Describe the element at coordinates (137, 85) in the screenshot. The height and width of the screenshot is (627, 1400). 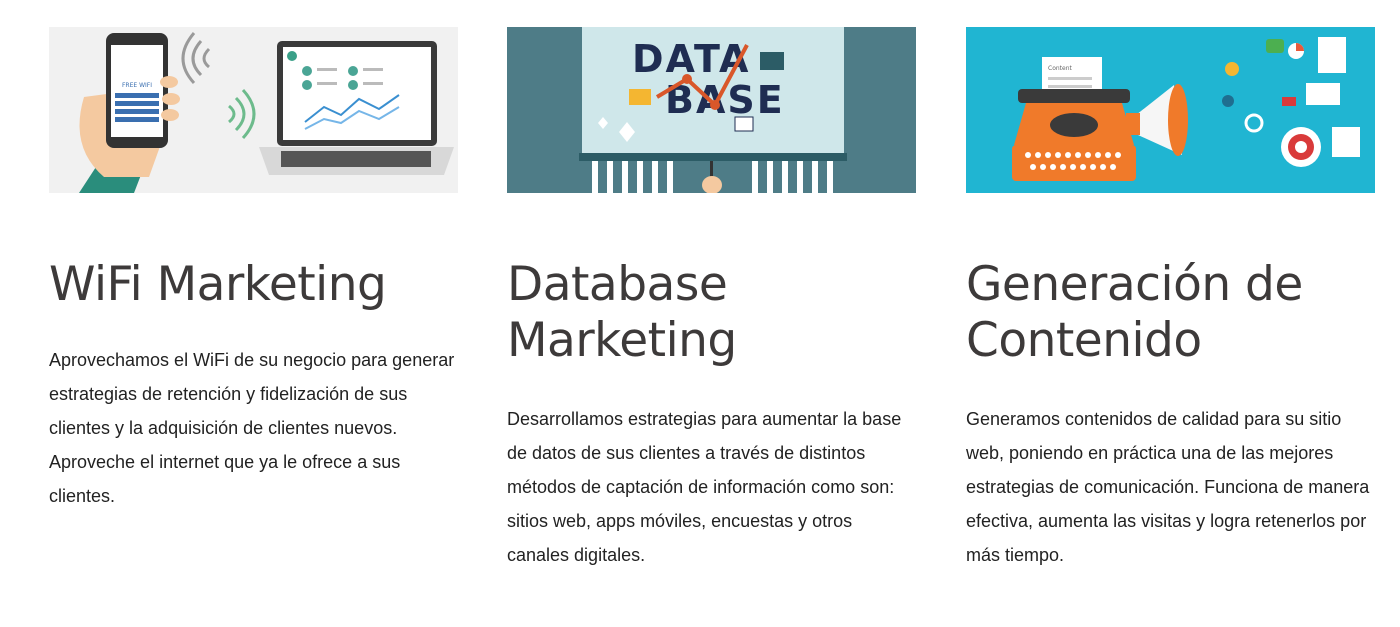
I see `free-wifi-label: FREE WIFI` at that location.